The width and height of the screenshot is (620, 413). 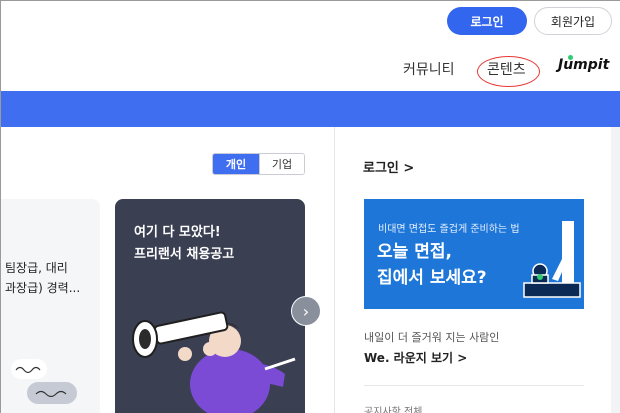 What do you see at coordinates (36, 268) in the screenshot?
I see `card-text-line: 팀장급, 대리` at bounding box center [36, 268].